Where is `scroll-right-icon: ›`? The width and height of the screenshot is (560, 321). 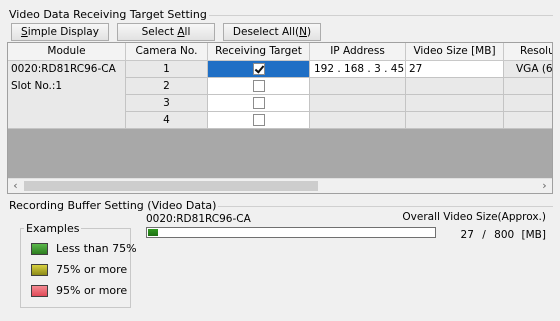 scroll-right-icon: › is located at coordinates (544, 186).